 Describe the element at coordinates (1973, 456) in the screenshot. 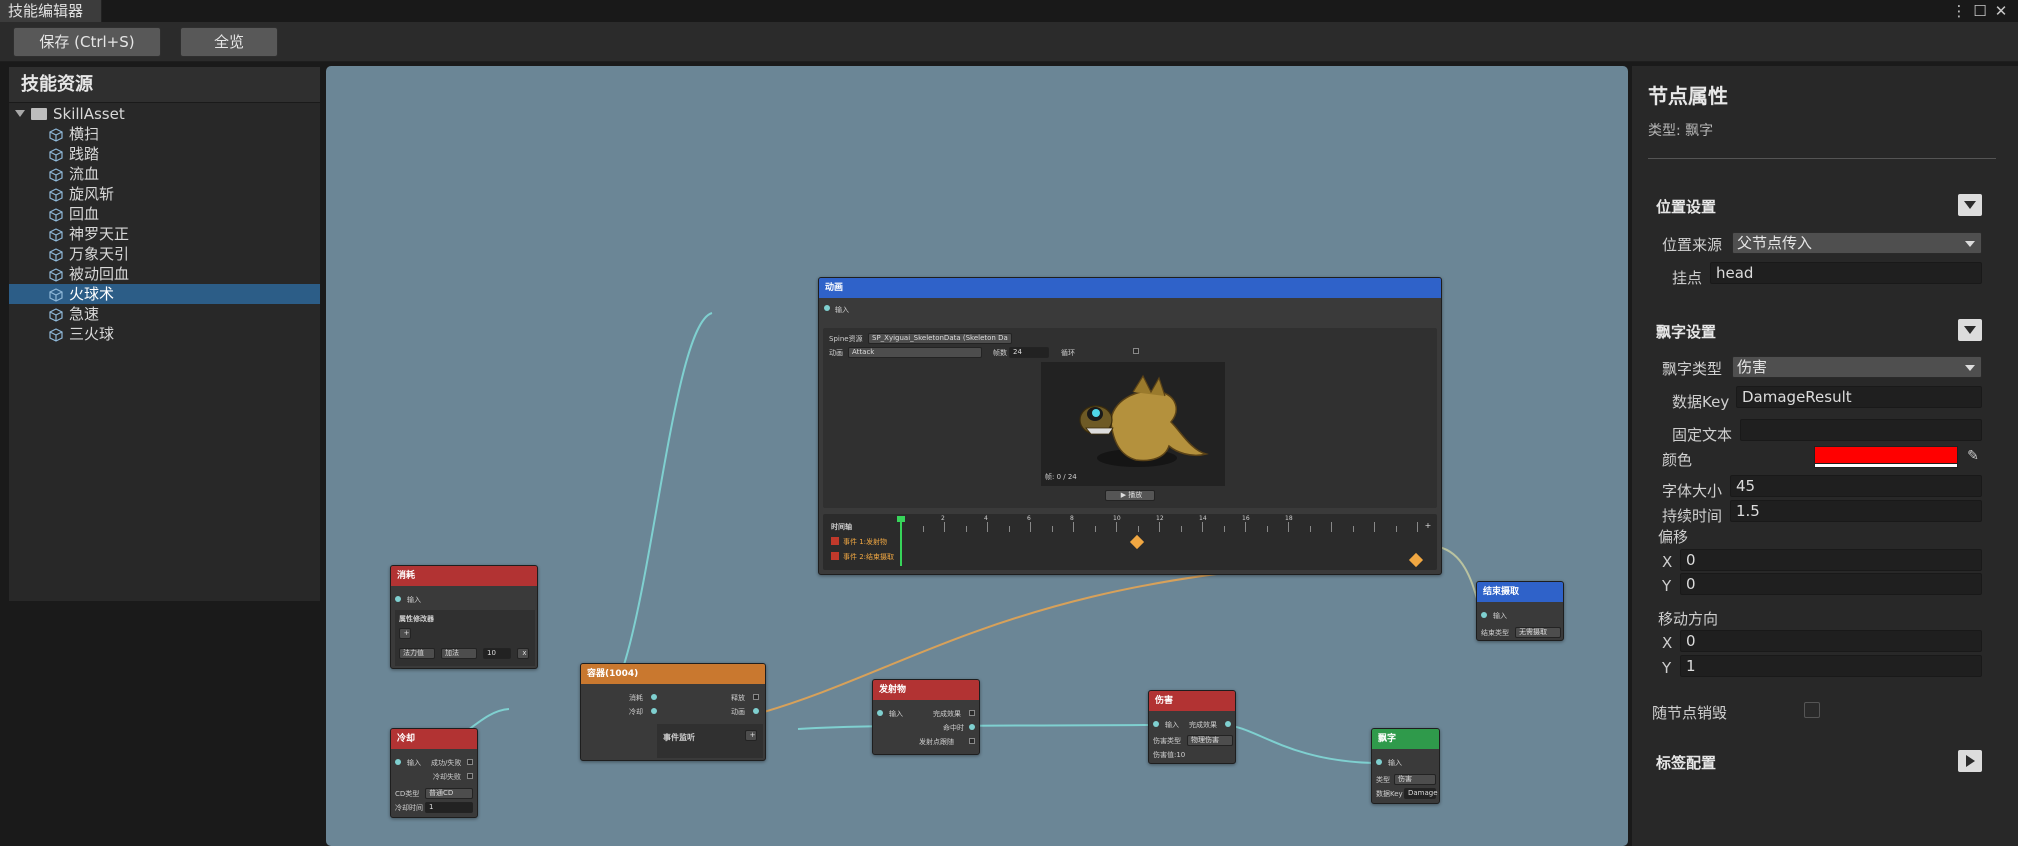

I see `eyedropper-icon: ✎` at that location.